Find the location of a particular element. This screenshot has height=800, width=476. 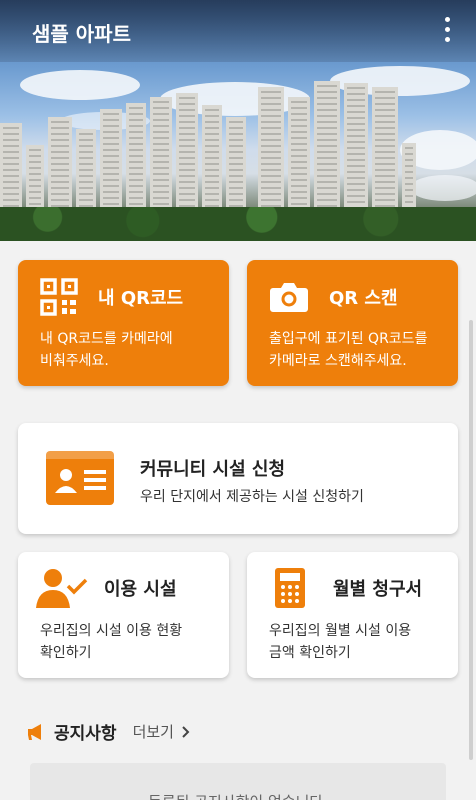

notice-empty-message: 등록된 공지사항이 없습니다. is located at coordinates (238, 781).